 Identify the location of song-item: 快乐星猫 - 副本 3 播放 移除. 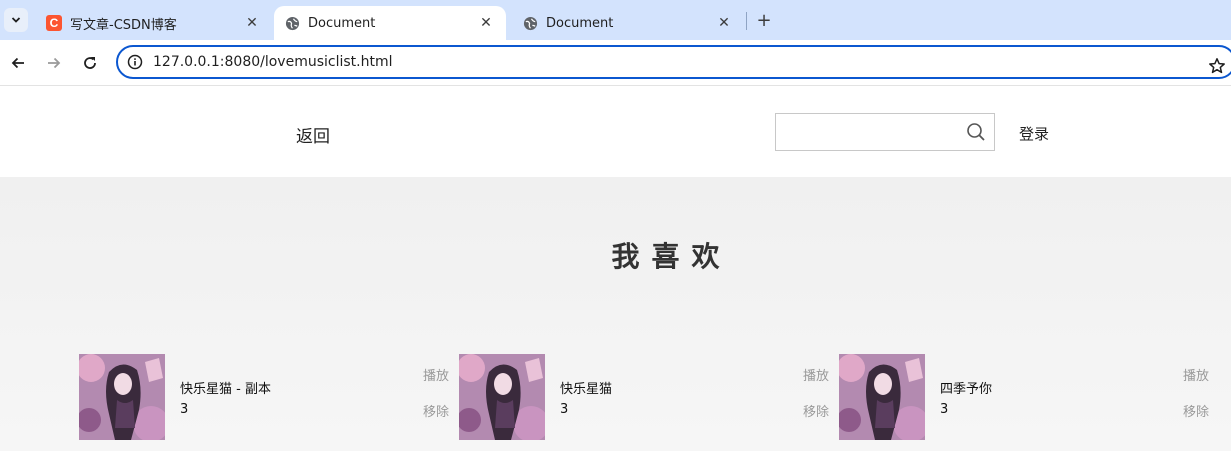
(264, 397).